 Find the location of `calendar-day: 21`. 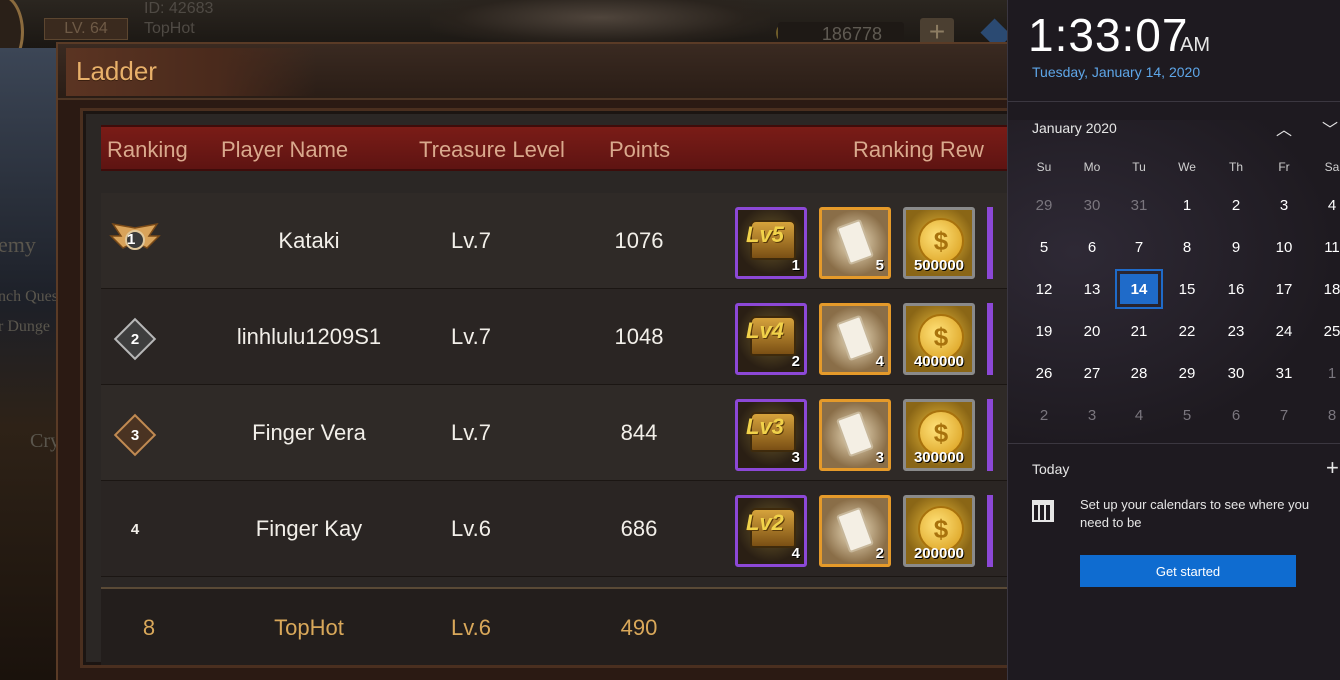

calendar-day: 21 is located at coordinates (1139, 331).